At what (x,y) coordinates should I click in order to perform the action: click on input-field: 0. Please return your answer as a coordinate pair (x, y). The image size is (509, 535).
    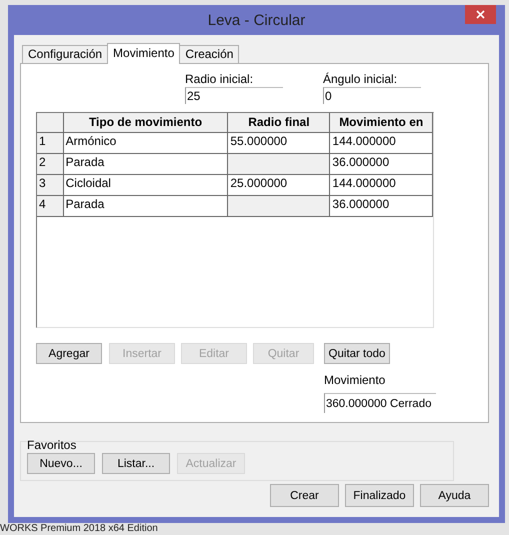
    Looking at the image, I should click on (372, 95).